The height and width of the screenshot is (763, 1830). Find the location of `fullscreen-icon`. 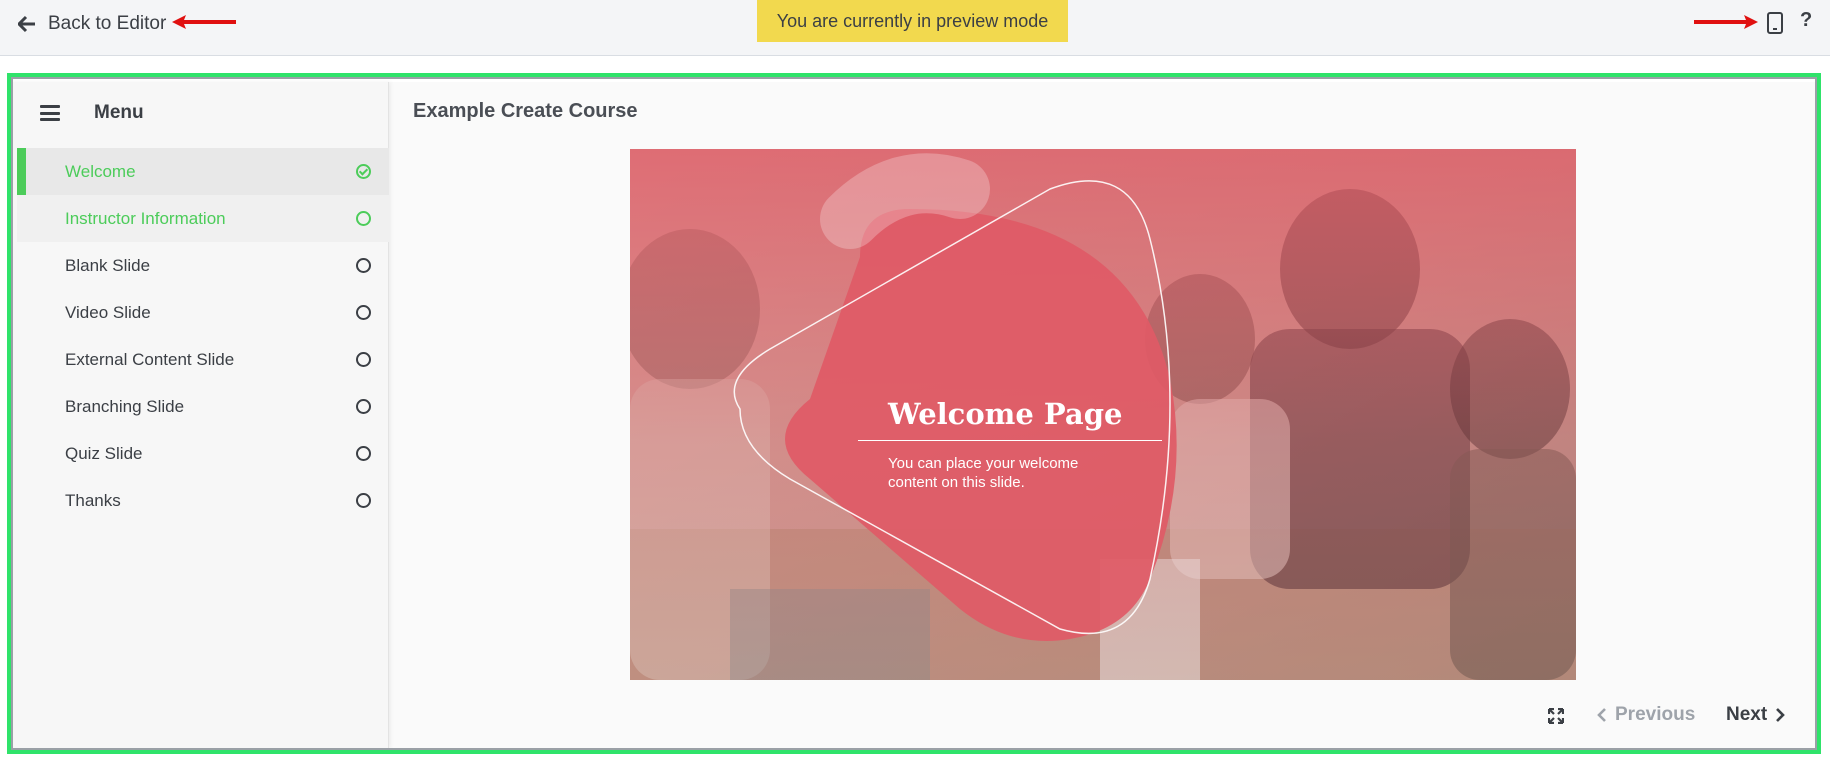

fullscreen-icon is located at coordinates (1556, 716).